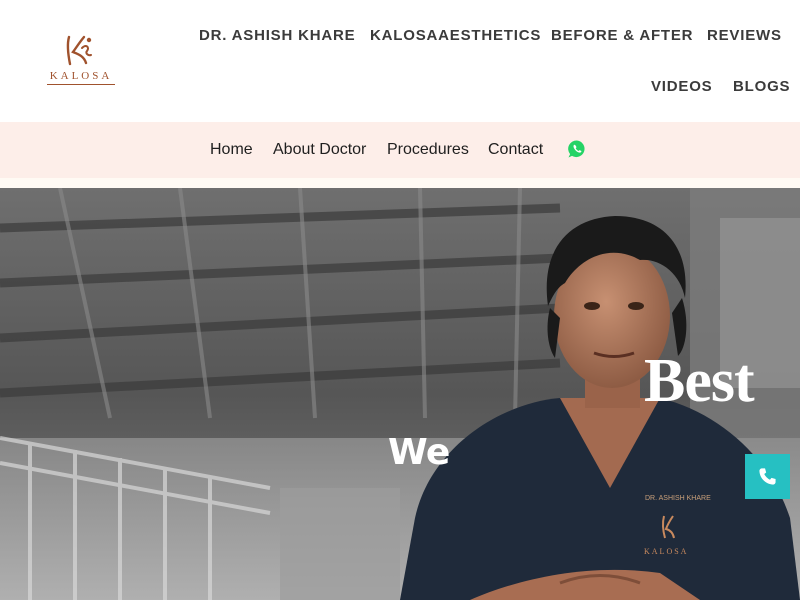 Image resolution: width=800 pixels, height=600 pixels. I want to click on scrubs-embroidery-name: DR. ASHISH KHARE, so click(678, 498).